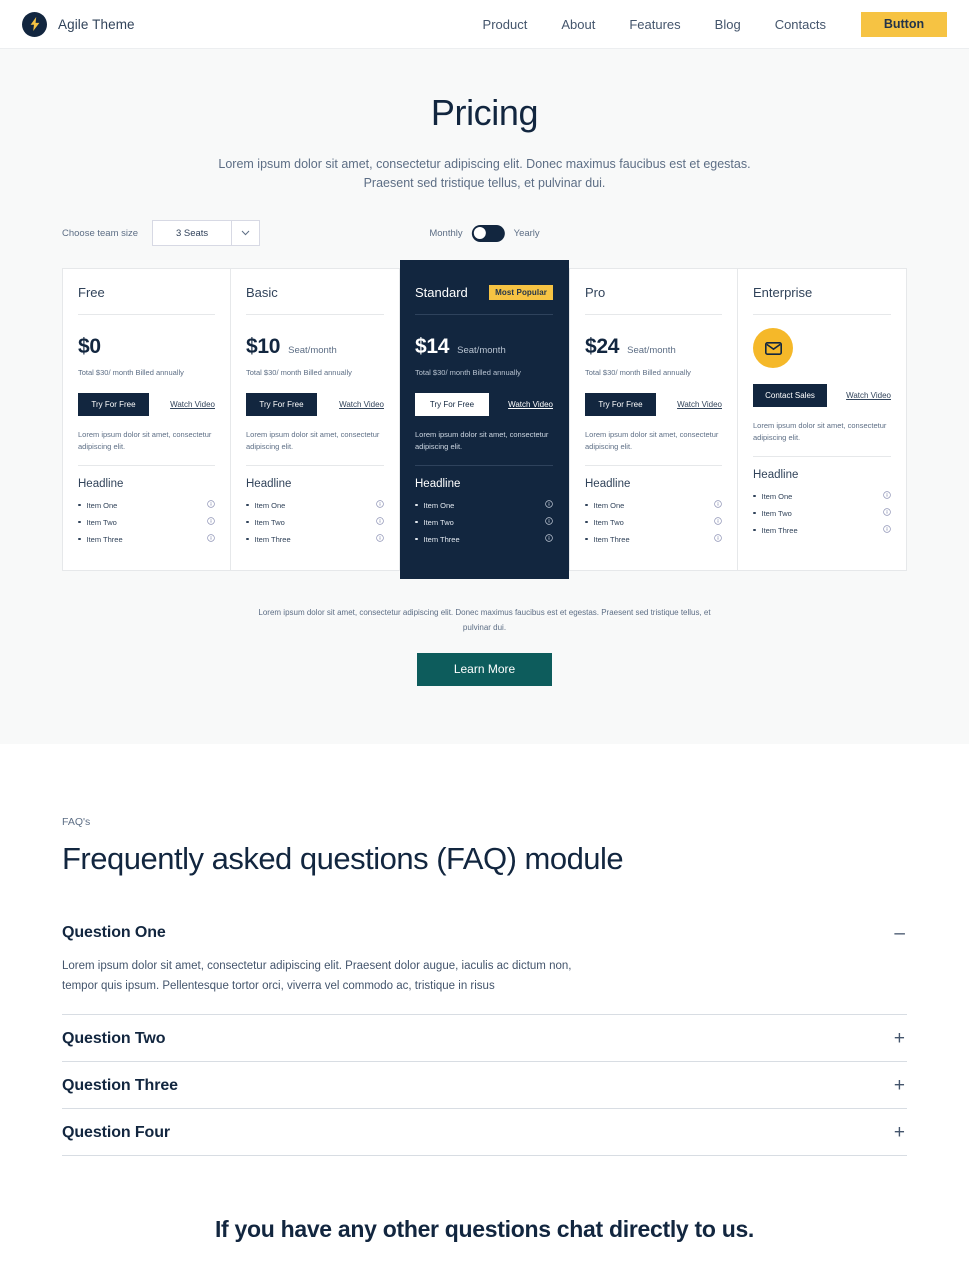 This screenshot has height=1263, width=969. What do you see at coordinates (100, 233) in the screenshot?
I see `team-size-label: Choose team size` at bounding box center [100, 233].